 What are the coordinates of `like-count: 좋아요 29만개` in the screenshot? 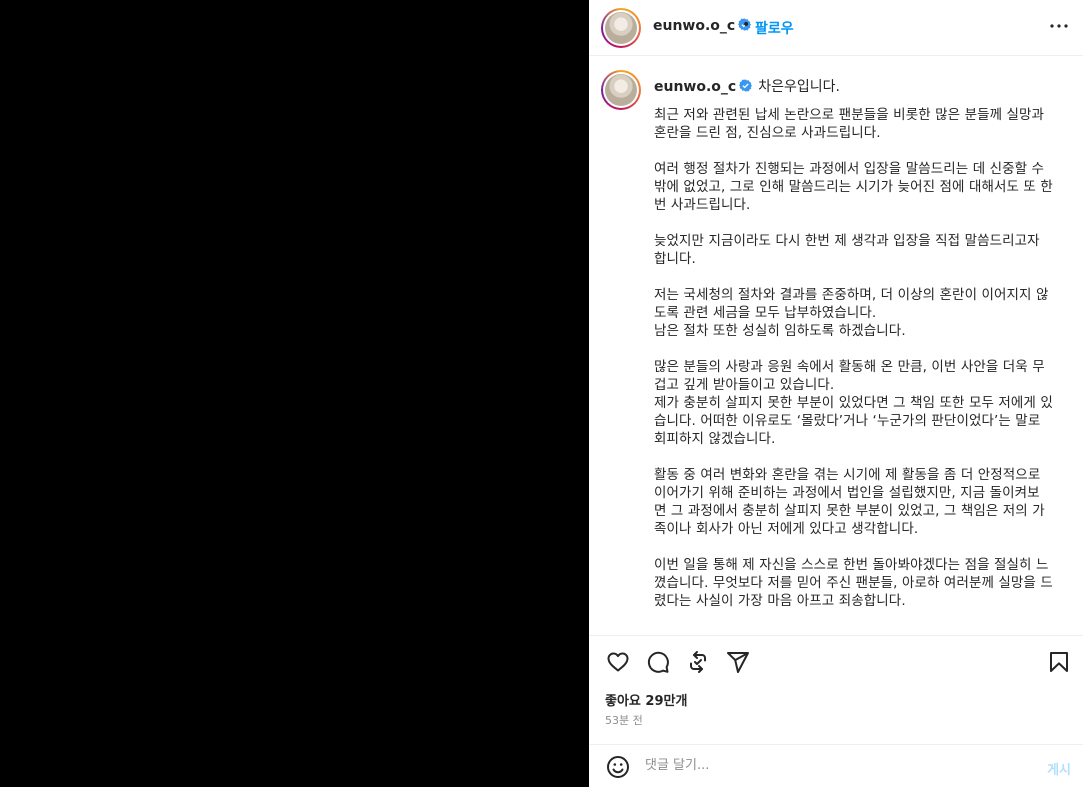 It's located at (646, 699).